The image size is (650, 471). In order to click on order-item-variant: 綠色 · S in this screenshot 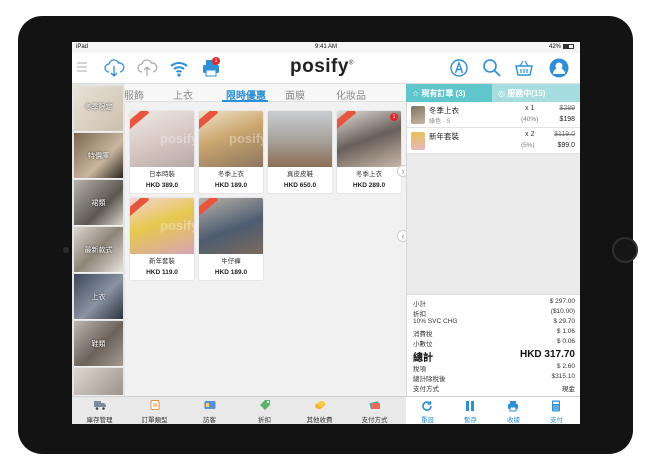, I will do `click(440, 122)`.